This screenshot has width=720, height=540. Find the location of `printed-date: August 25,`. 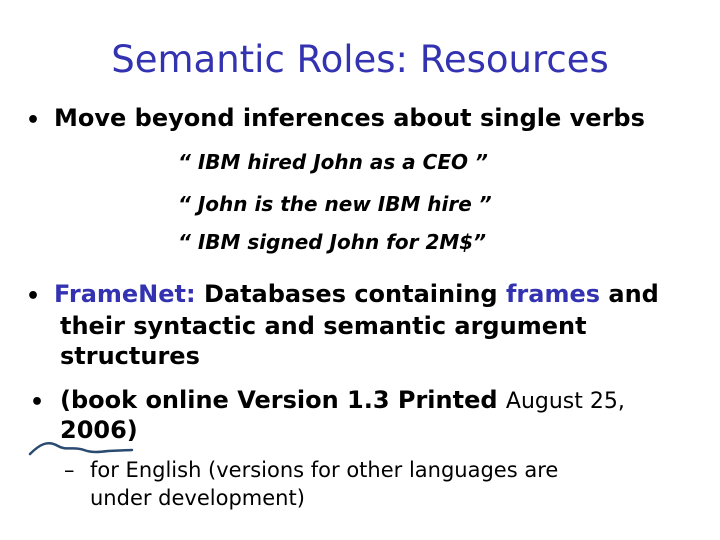

printed-date: August 25, is located at coordinates (565, 401).